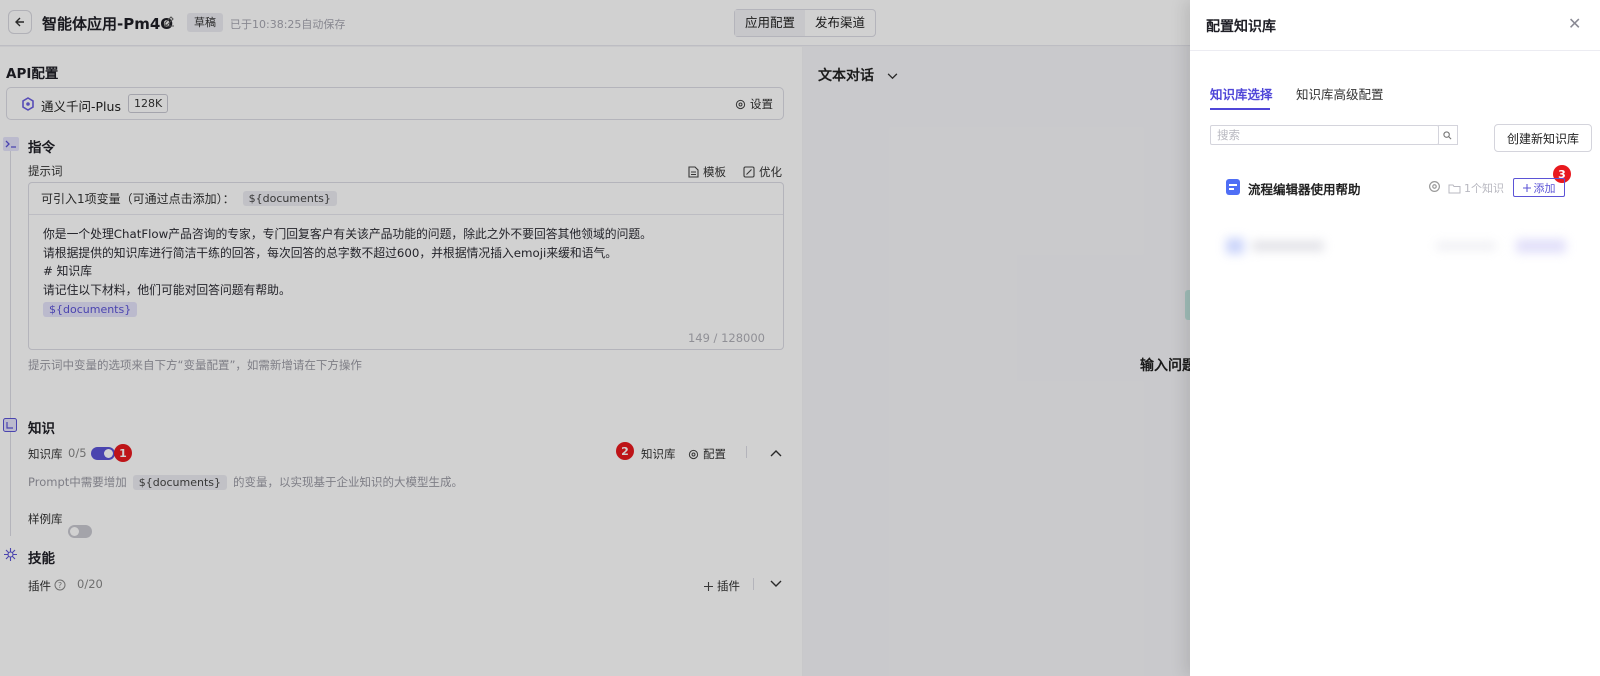  Describe the element at coordinates (1526, 187) in the screenshot. I see `plus-icon` at that location.